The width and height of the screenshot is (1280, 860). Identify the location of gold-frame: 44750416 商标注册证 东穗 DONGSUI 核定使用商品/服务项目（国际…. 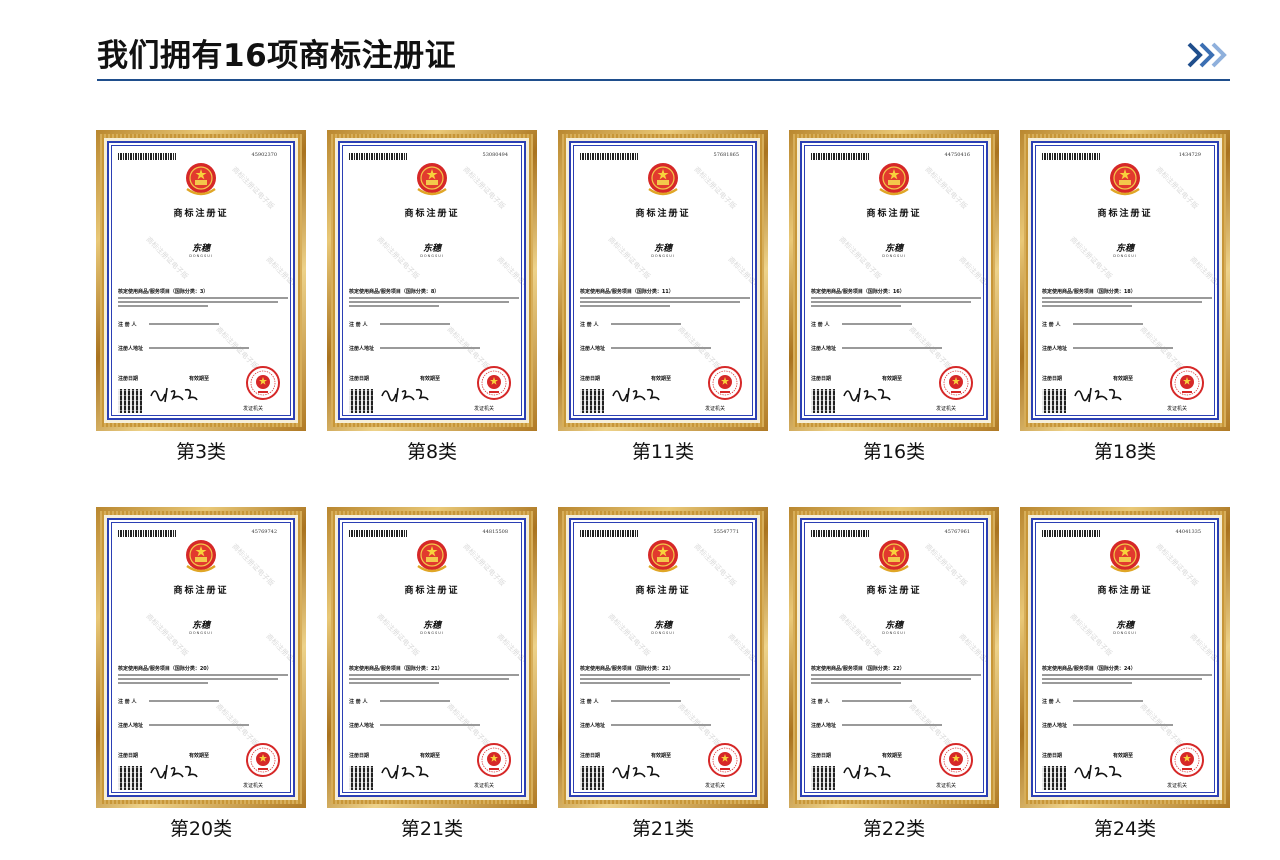
(894, 280).